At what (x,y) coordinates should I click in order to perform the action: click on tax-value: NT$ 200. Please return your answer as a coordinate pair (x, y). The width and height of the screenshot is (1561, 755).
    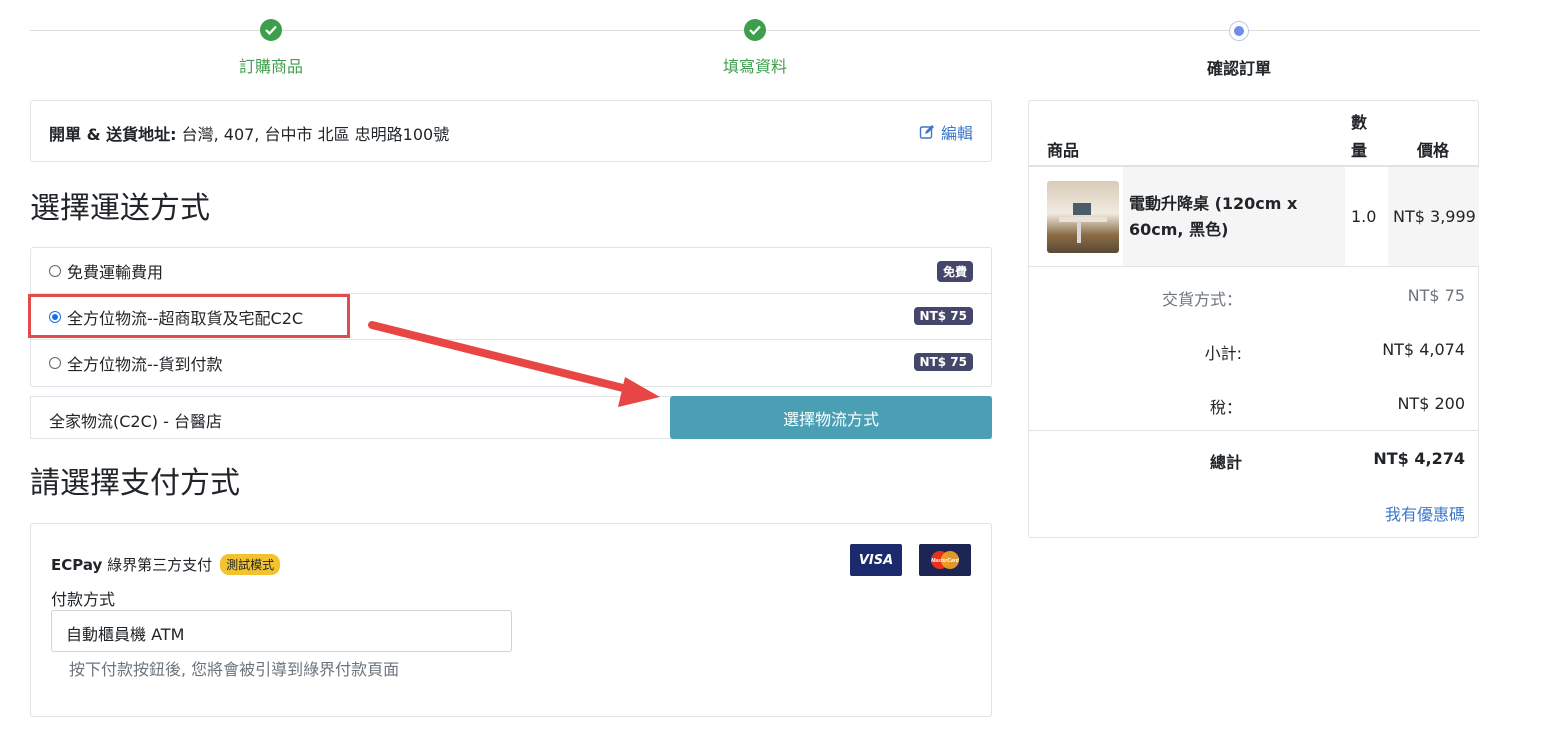
    Looking at the image, I should click on (1431, 403).